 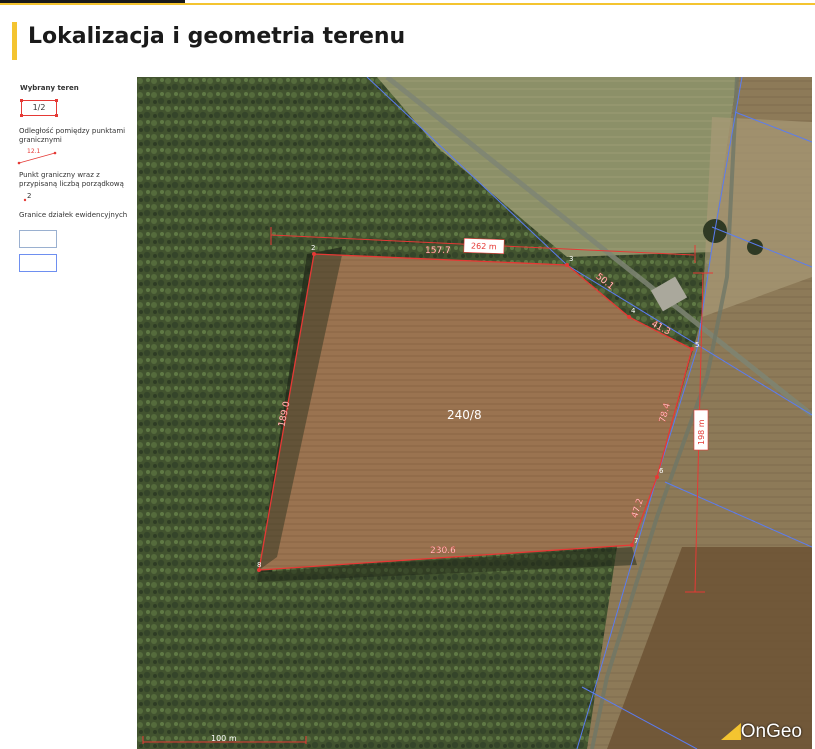 I want to click on point-number: 6, so click(x=661, y=471).